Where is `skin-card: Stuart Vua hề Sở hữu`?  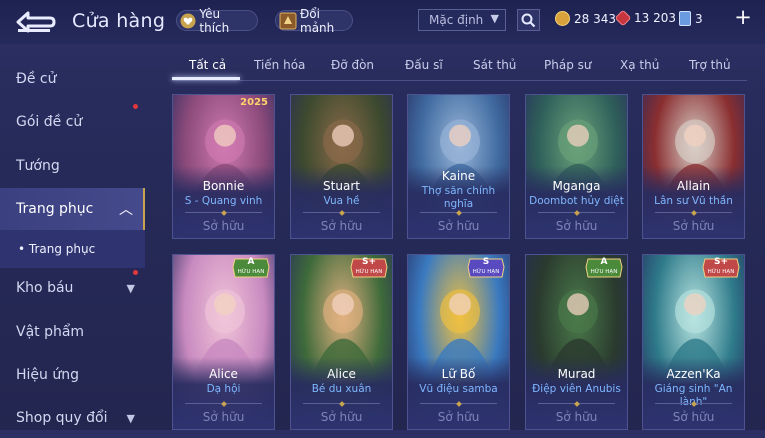
skin-card: Stuart Vua hề Sở hữu is located at coordinates (341, 166).